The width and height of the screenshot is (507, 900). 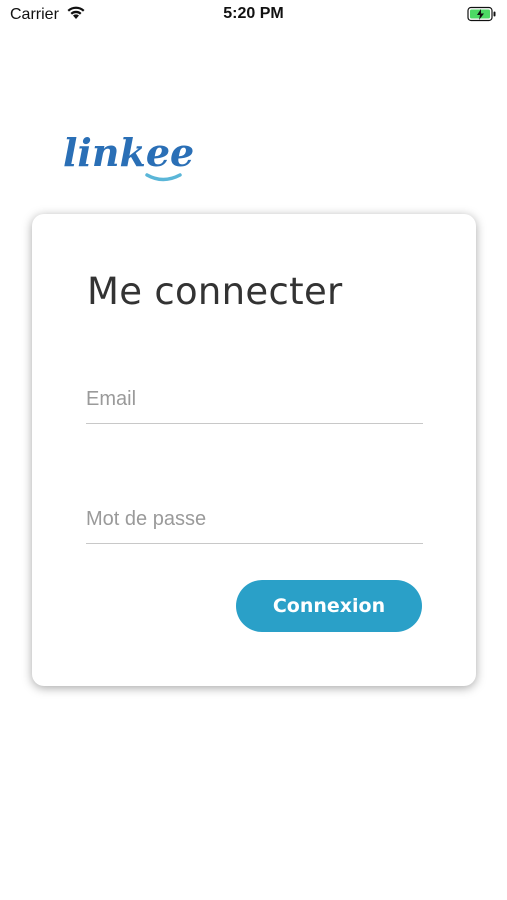 I want to click on battery-charging-icon, so click(x=482, y=14).